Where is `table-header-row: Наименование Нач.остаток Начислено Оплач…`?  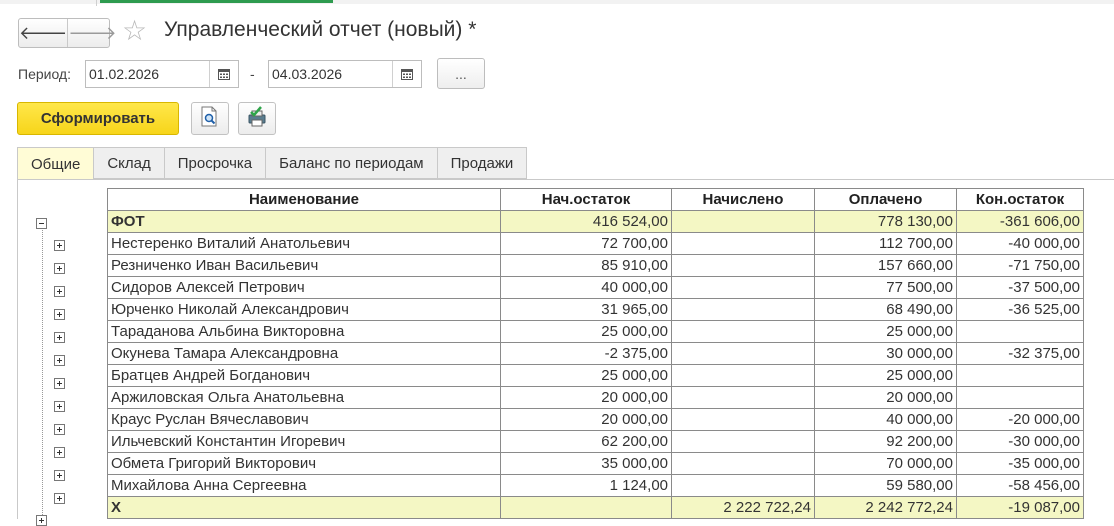
table-header-row: Наименование Нач.остаток Начислено Оплач… is located at coordinates (595, 199).